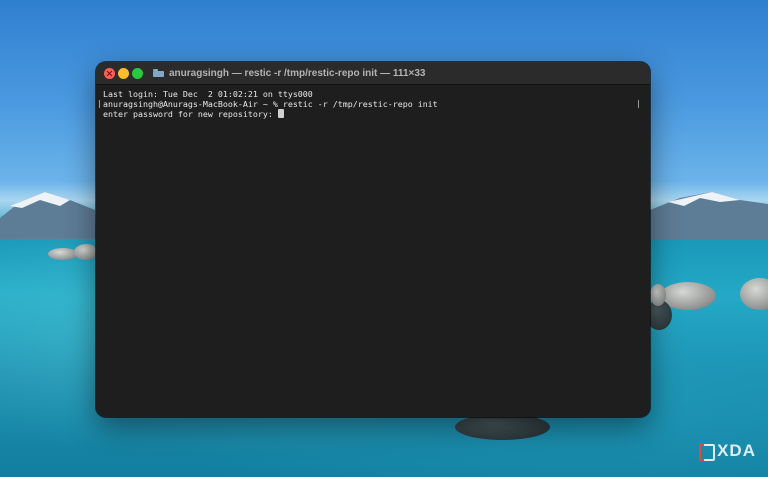 The height and width of the screenshot is (477, 768). What do you see at coordinates (109, 73) in the screenshot?
I see `close-button` at bounding box center [109, 73].